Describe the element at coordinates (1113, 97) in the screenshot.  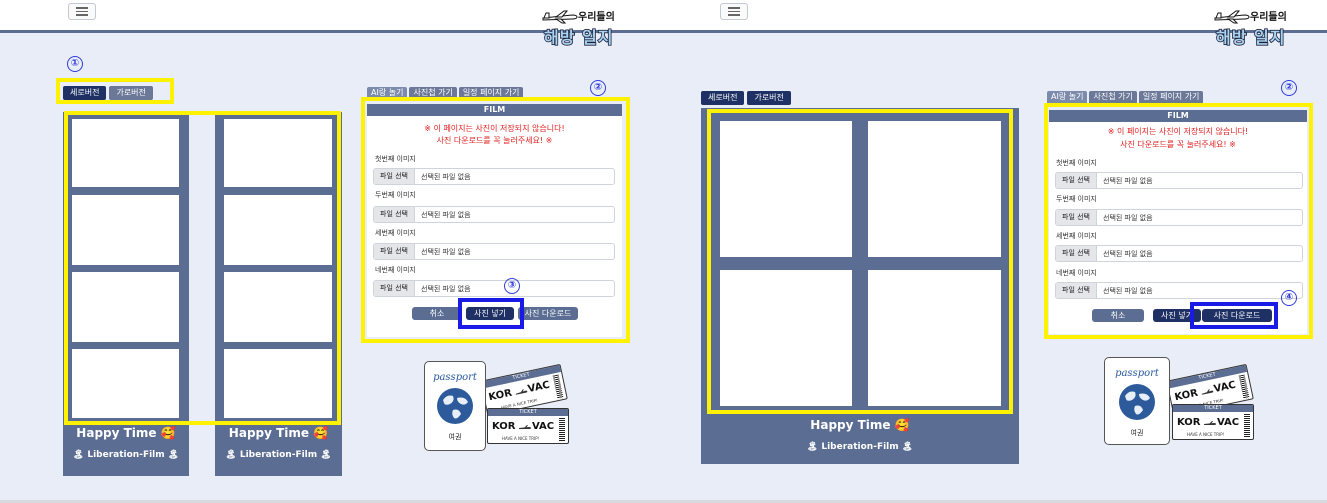
I see `tab-album: 사진첩 가기` at that location.